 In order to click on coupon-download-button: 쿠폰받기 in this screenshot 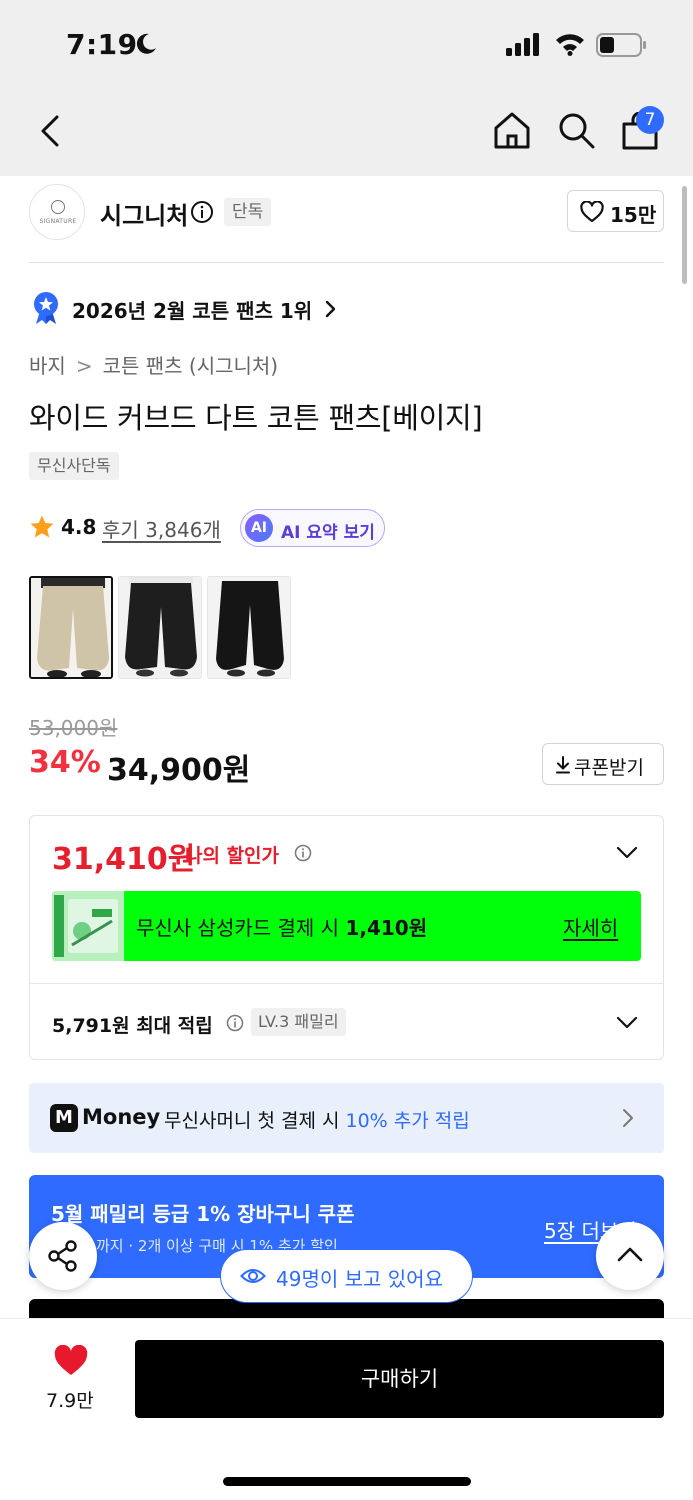, I will do `click(603, 764)`.